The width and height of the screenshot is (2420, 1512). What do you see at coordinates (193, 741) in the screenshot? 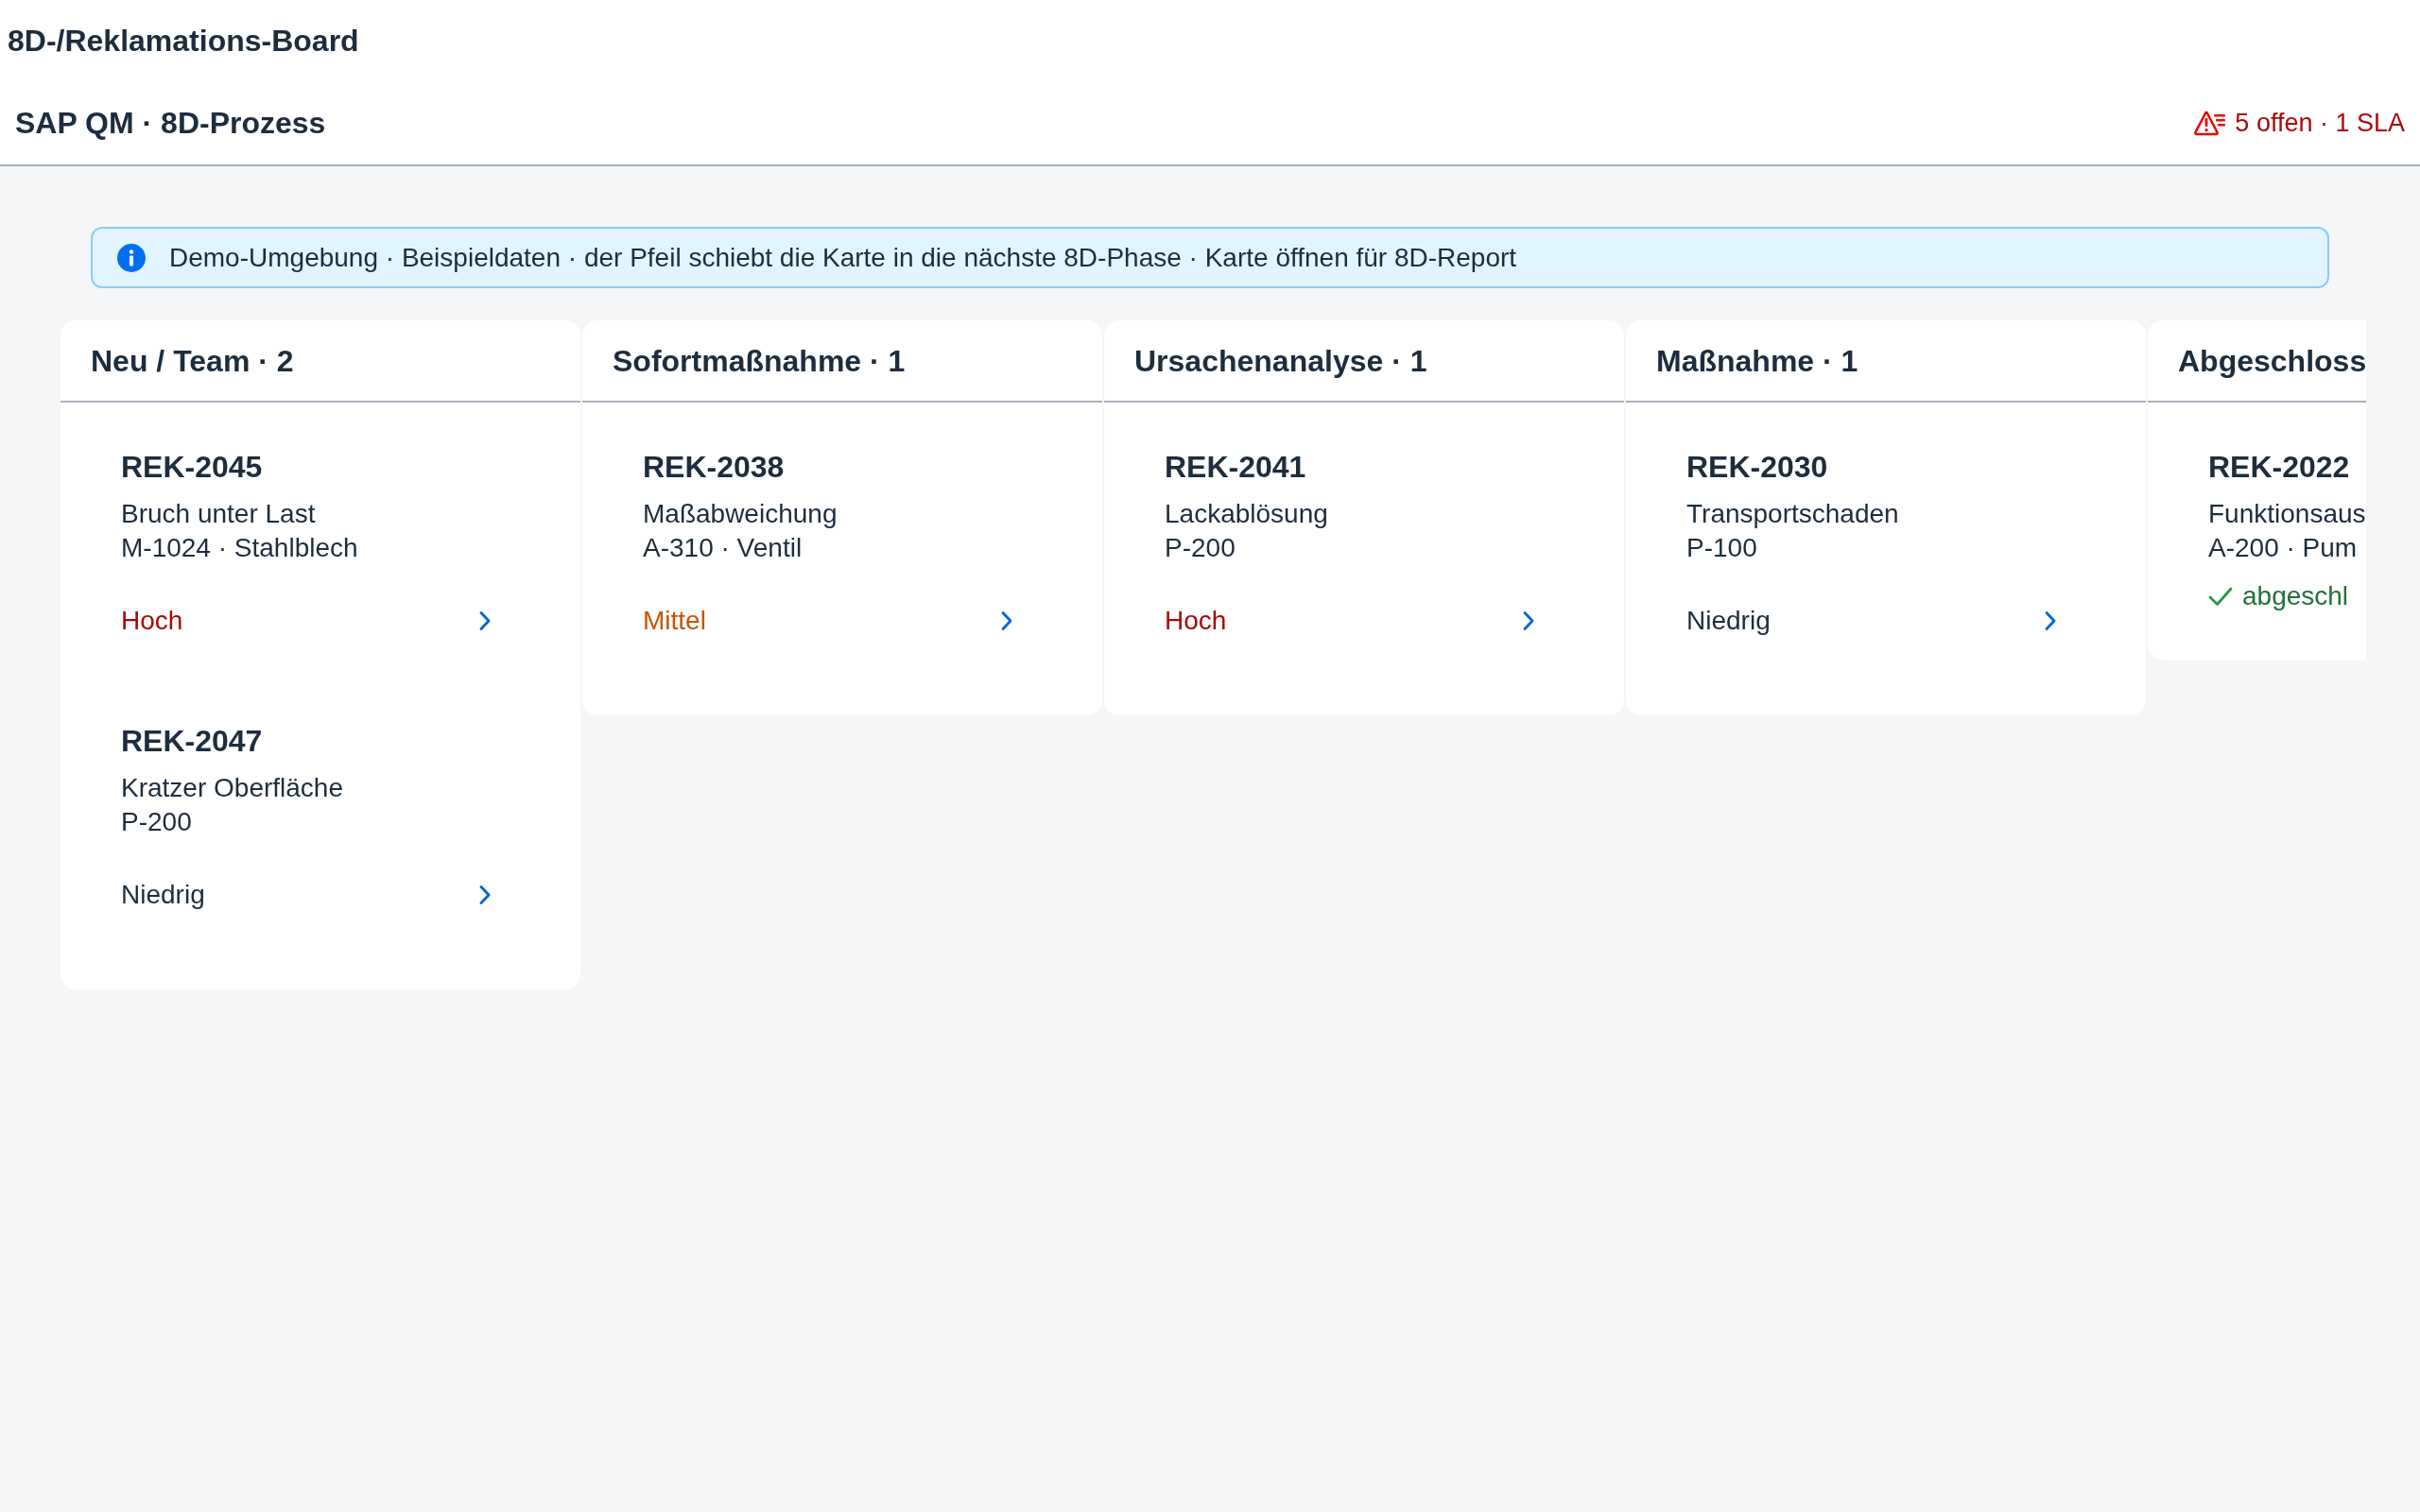
I see `complaint-id: REK-2047` at bounding box center [193, 741].